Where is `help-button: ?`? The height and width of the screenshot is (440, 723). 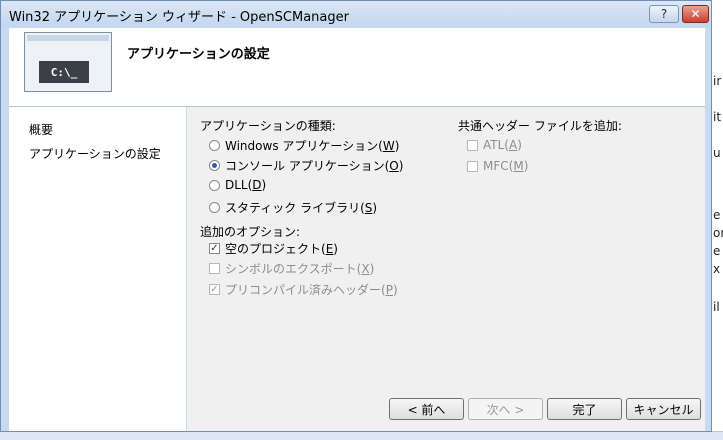
help-button: ? is located at coordinates (664, 14).